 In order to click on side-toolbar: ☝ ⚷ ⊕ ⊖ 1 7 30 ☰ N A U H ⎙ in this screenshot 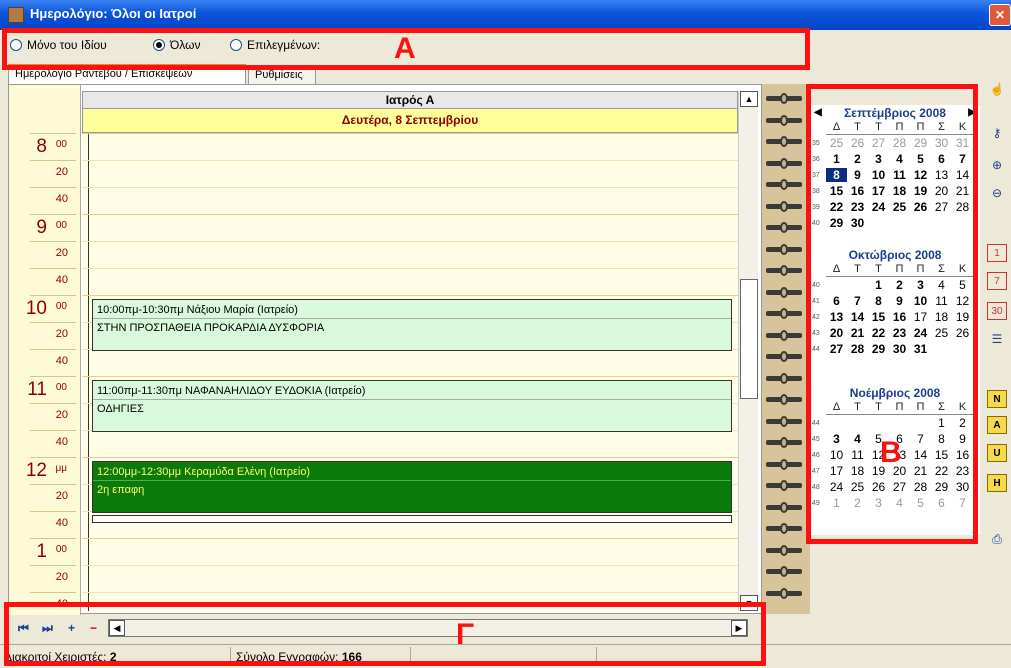, I will do `click(998, 320)`.